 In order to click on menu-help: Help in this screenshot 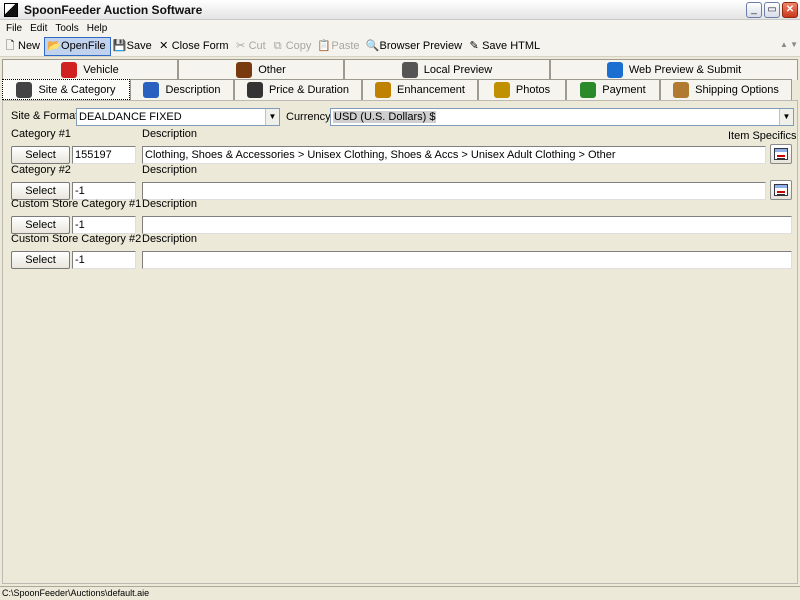, I will do `click(97, 28)`.